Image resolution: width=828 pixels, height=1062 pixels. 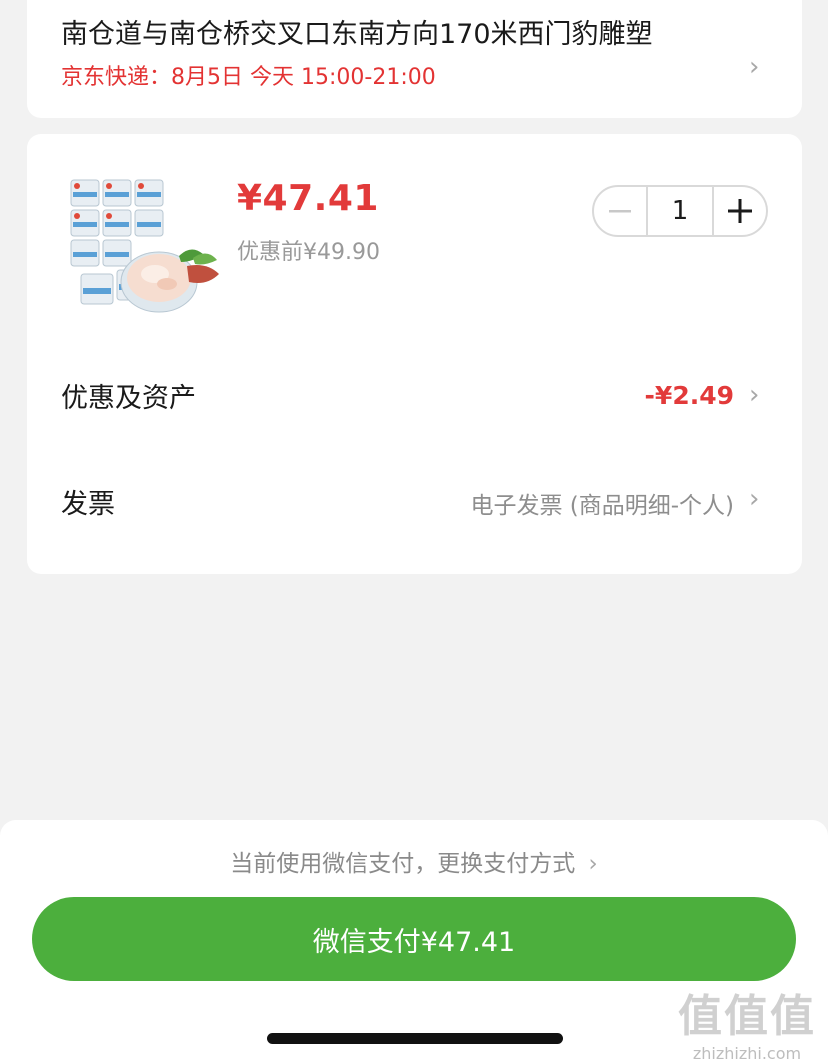 I want to click on increase-button, so click(x=740, y=211).